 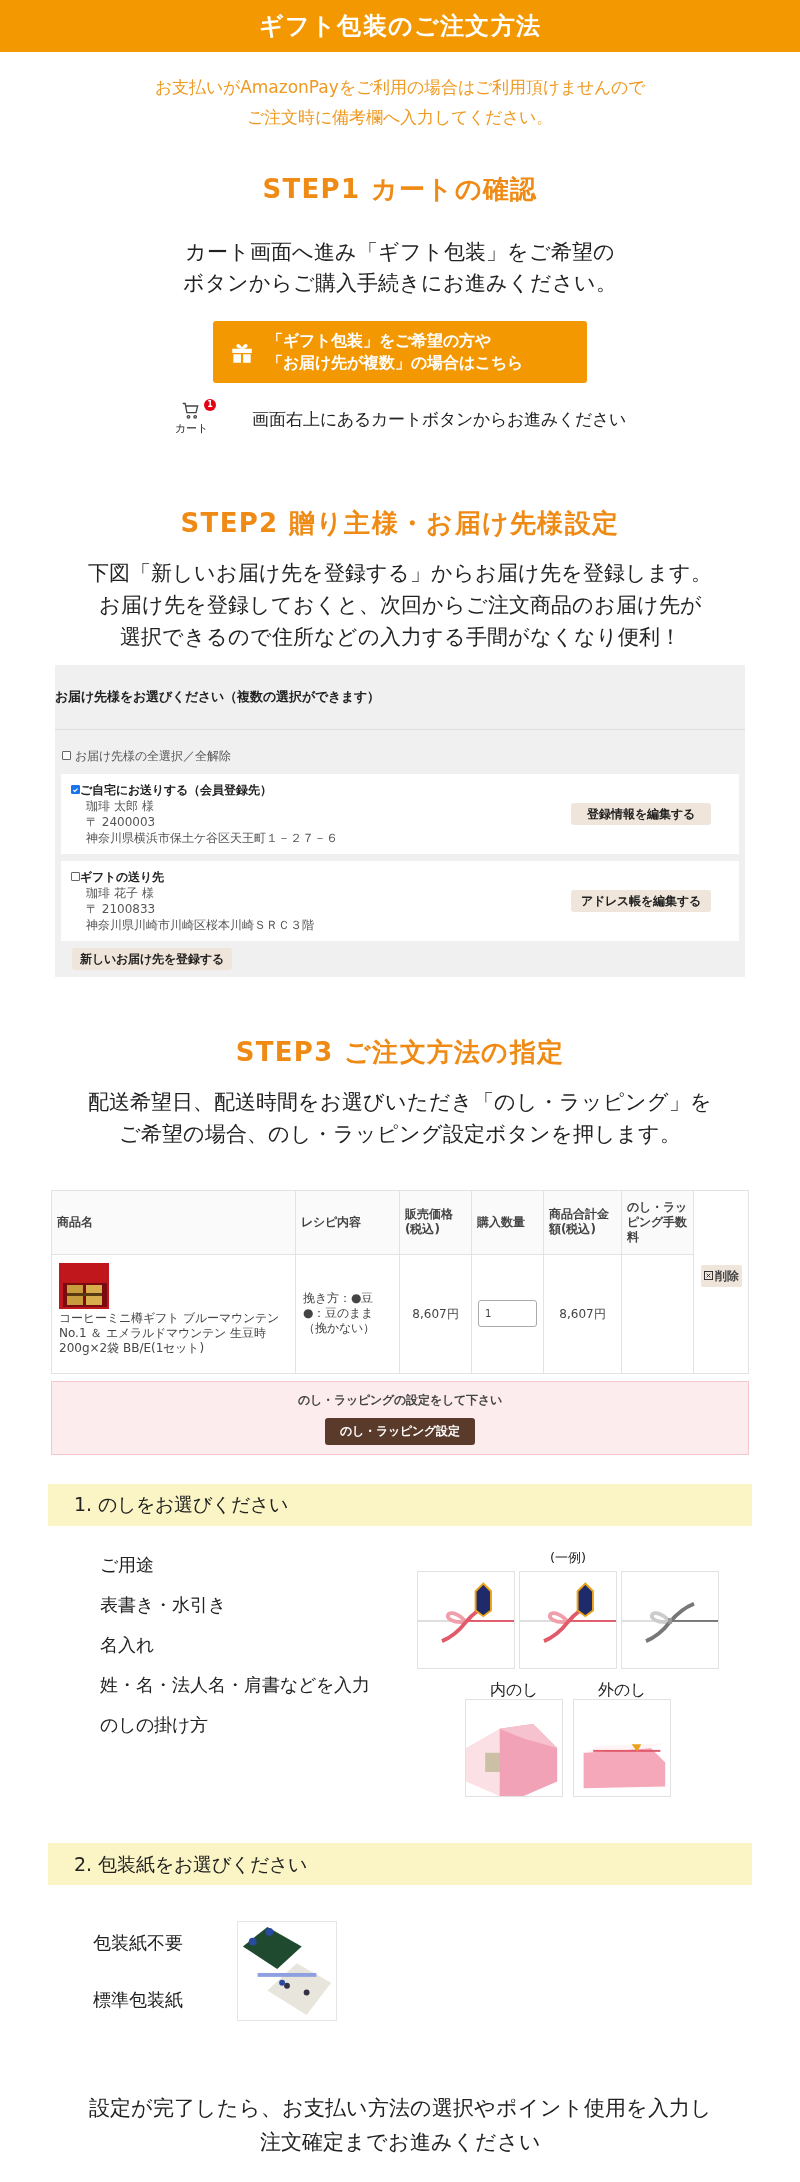 I want to click on postal-code: 〒 2100833, so click(x=121, y=908).